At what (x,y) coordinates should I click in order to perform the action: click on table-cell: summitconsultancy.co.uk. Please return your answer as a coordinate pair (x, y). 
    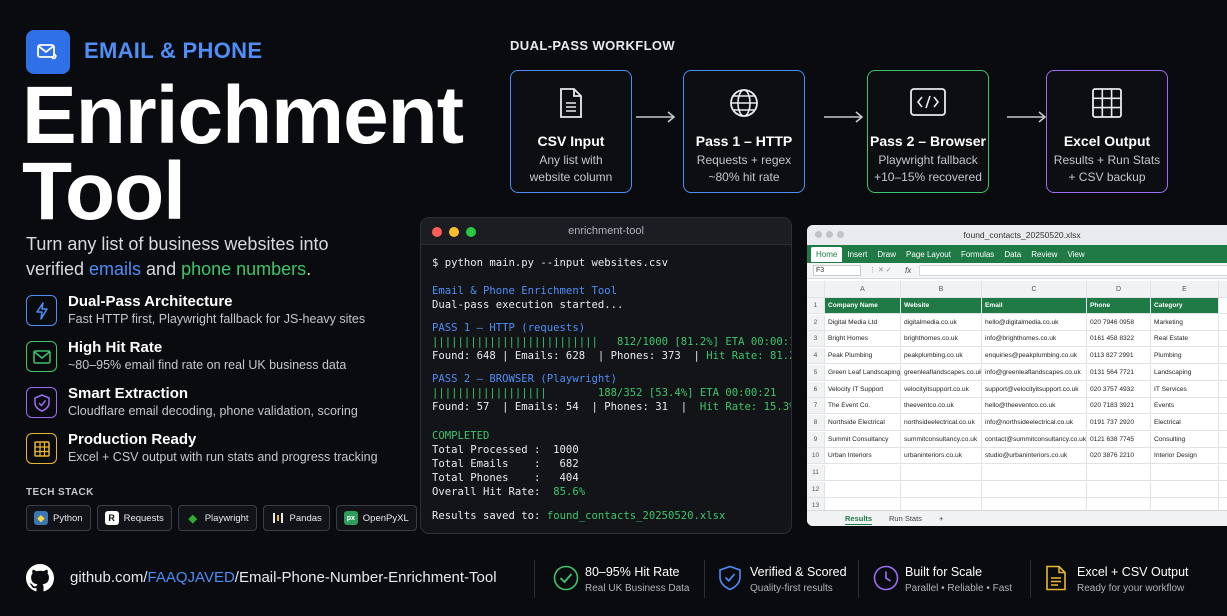
    Looking at the image, I should click on (941, 439).